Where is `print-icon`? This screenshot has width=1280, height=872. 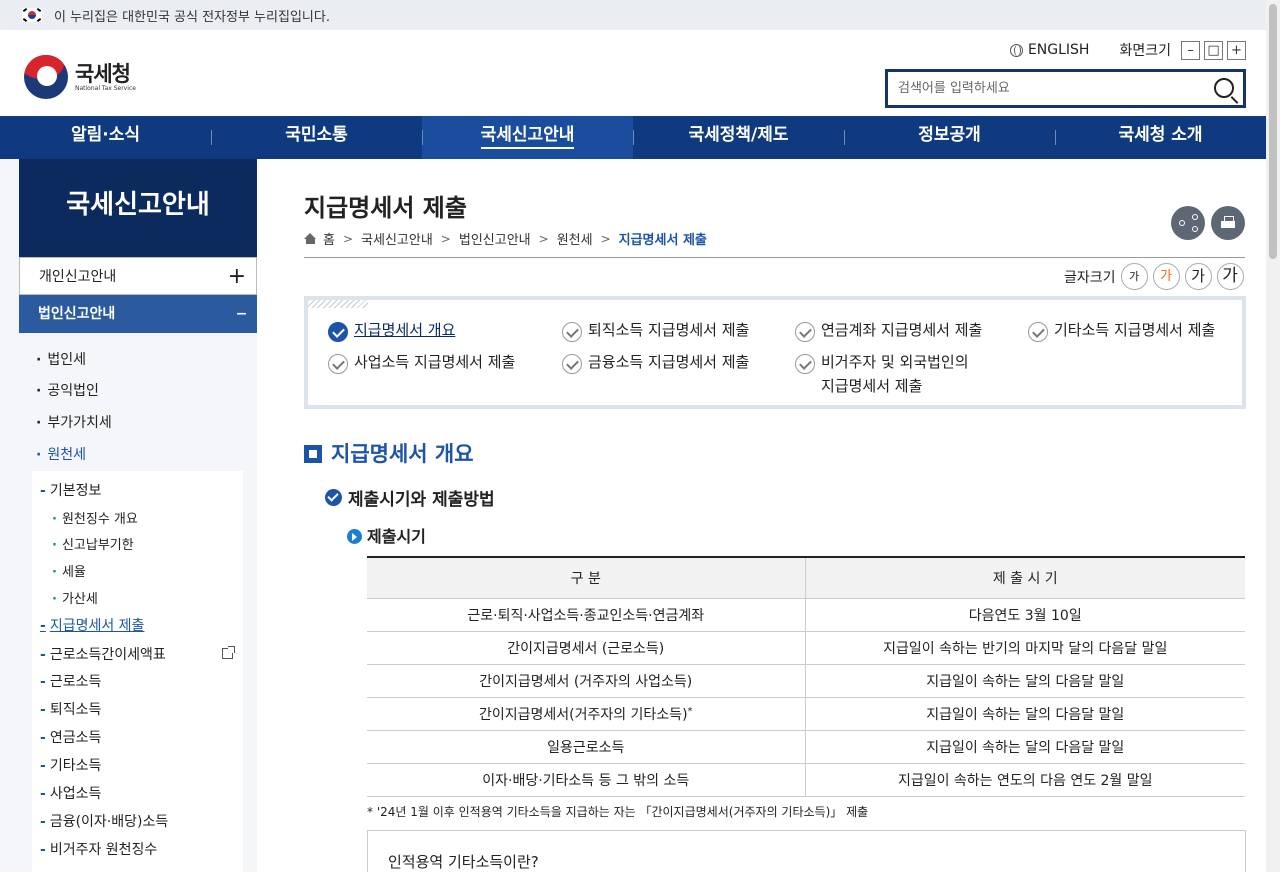 print-icon is located at coordinates (1228, 223).